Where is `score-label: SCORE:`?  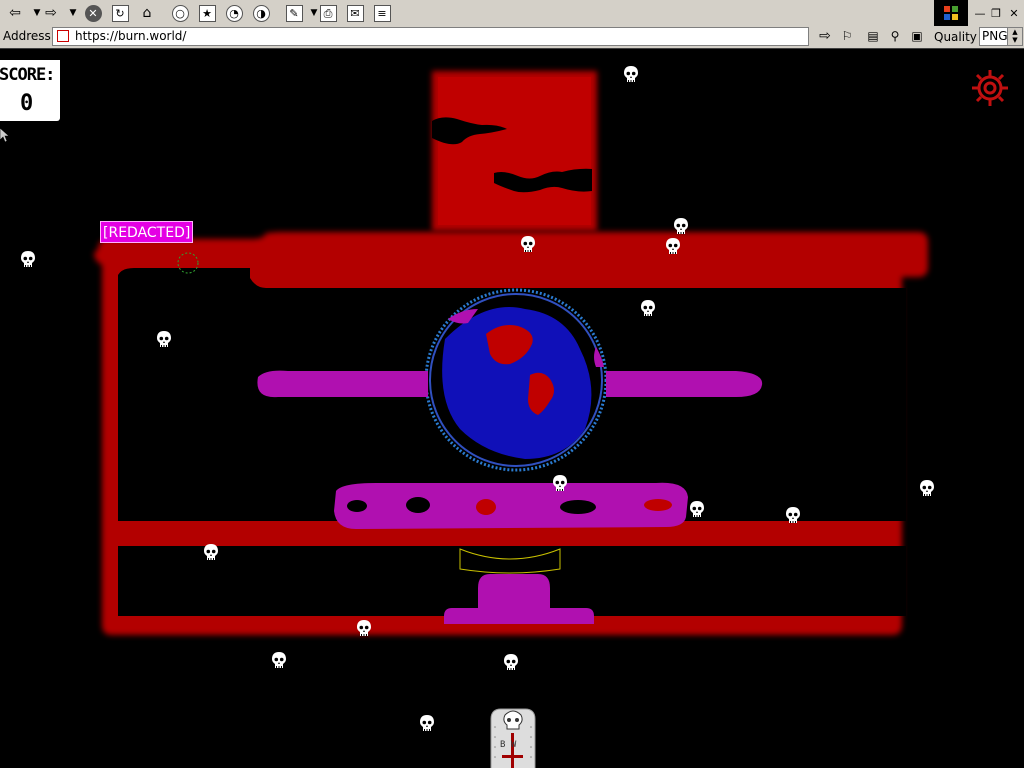
score-label: SCORE: is located at coordinates (27, 75).